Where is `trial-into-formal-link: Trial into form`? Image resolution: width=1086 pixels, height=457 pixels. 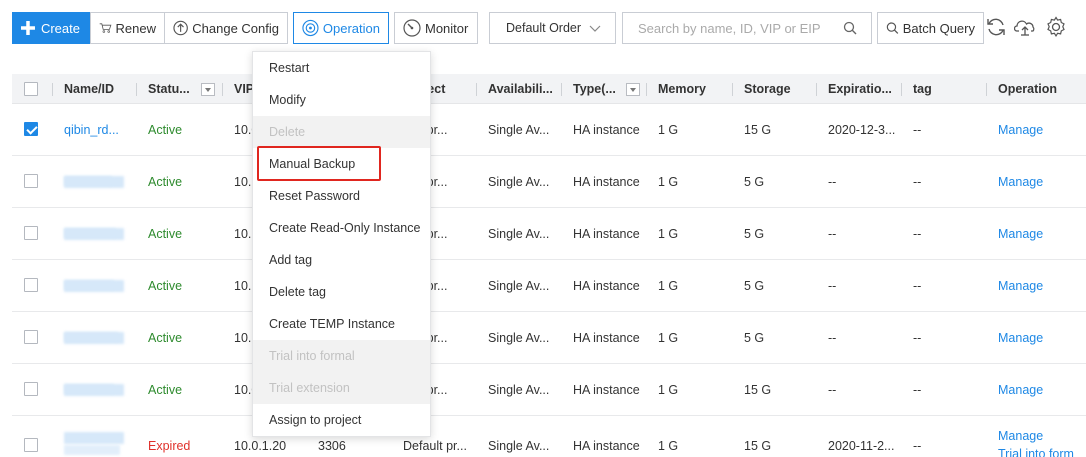 trial-into-formal-link: Trial into form is located at coordinates (1042, 450).